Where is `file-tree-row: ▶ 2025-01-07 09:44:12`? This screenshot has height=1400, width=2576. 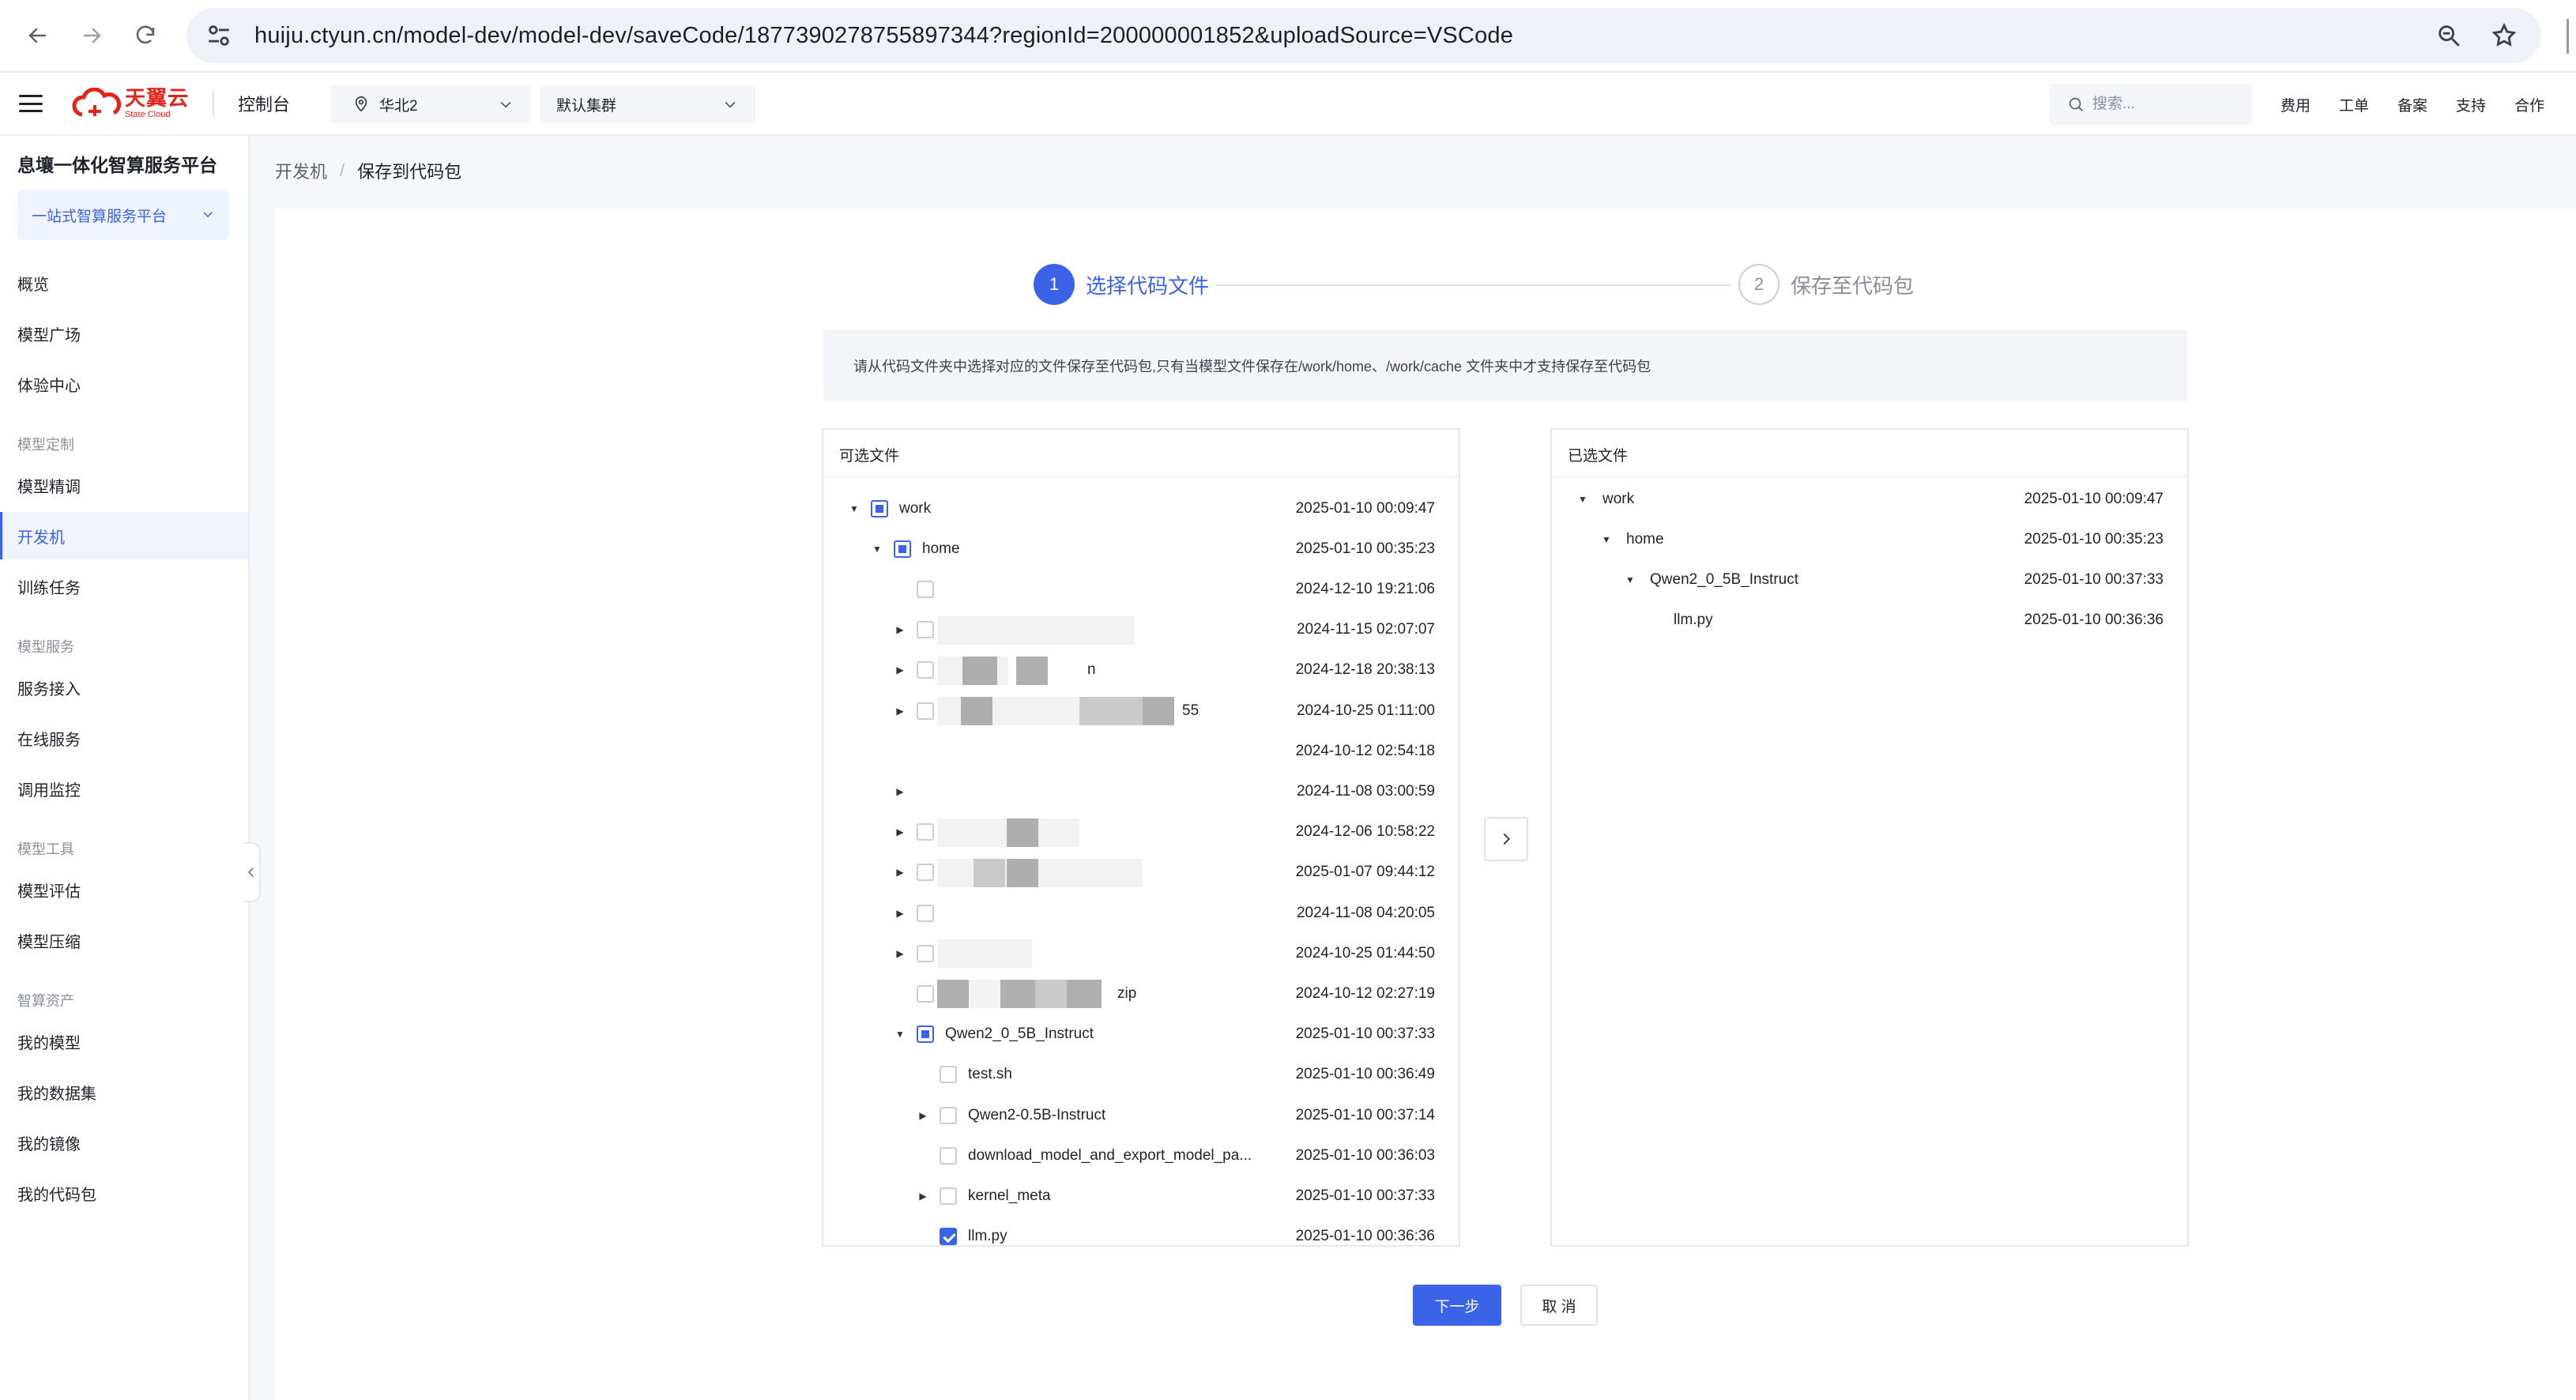 file-tree-row: ▶ 2025-01-07 09:44:12 is located at coordinates (1141, 873).